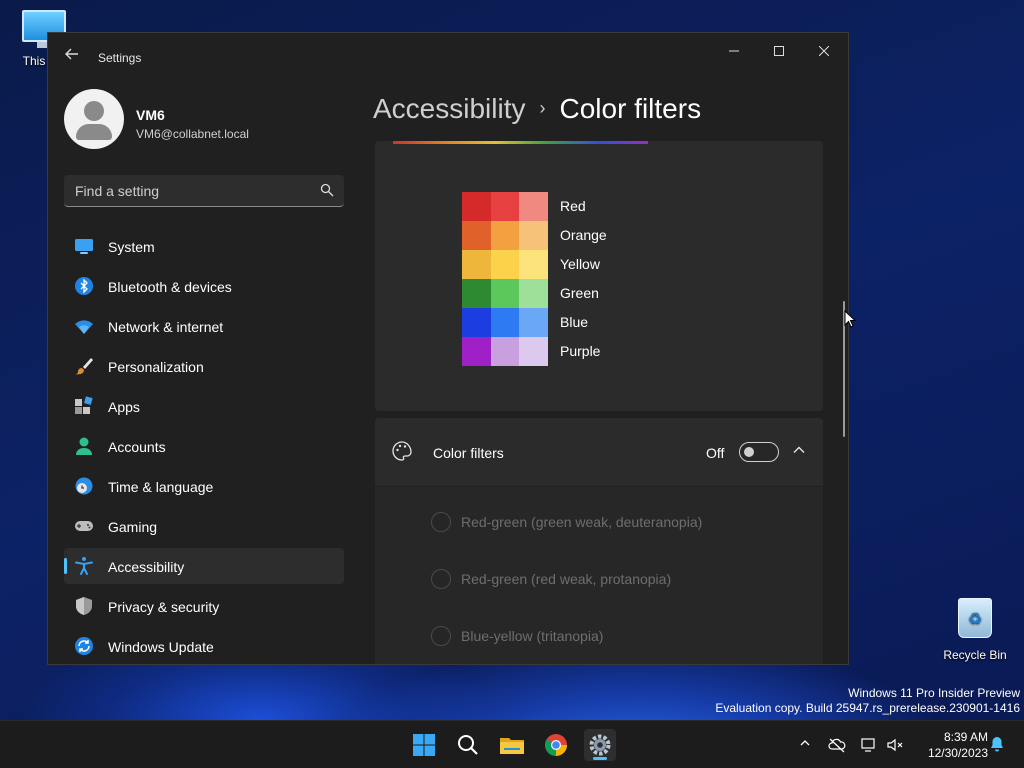 The height and width of the screenshot is (768, 1024). What do you see at coordinates (71, 54) in the screenshot?
I see `back-arrow-icon` at bounding box center [71, 54].